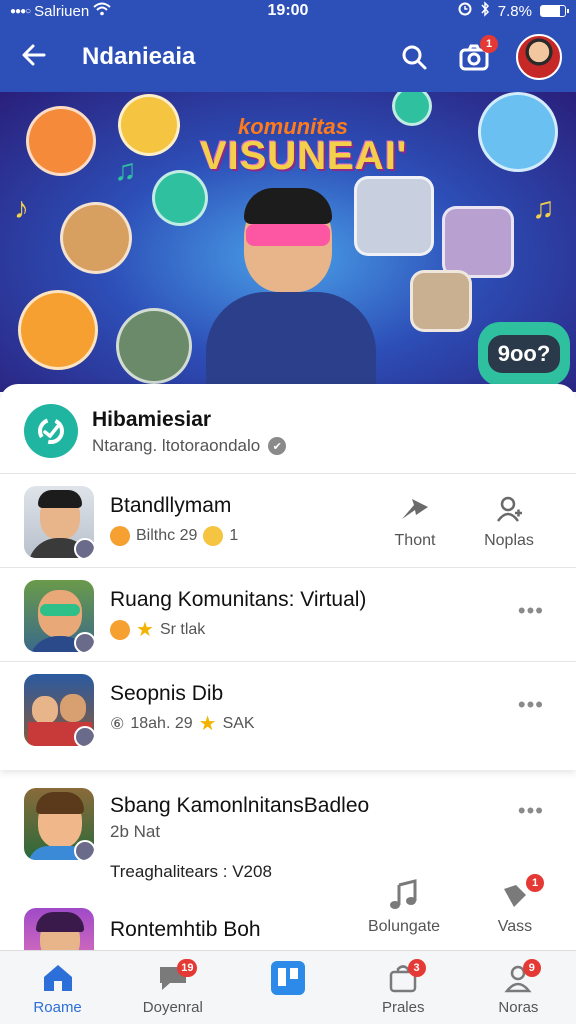 The width and height of the screenshot is (576, 1024). I want to click on back-button, so click(34, 57).